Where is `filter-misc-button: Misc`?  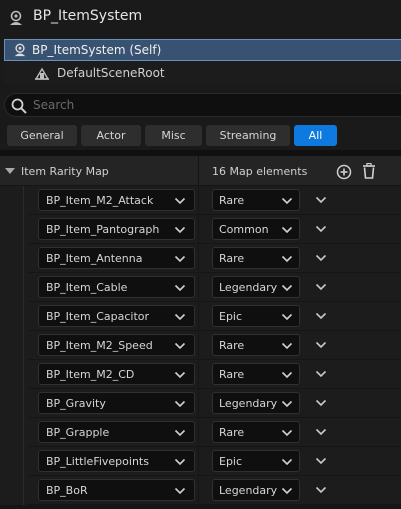
filter-misc-button: Misc is located at coordinates (173, 135).